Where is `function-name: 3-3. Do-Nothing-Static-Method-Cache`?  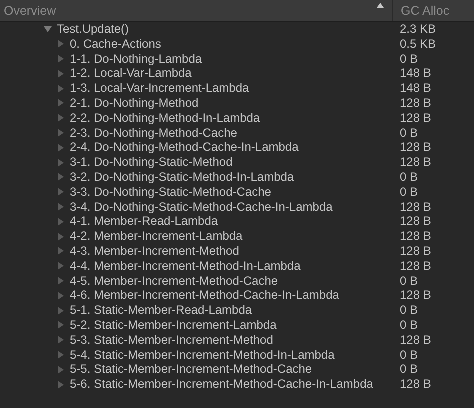 function-name: 3-3. Do-Nothing-Static-Method-Cache is located at coordinates (171, 192).